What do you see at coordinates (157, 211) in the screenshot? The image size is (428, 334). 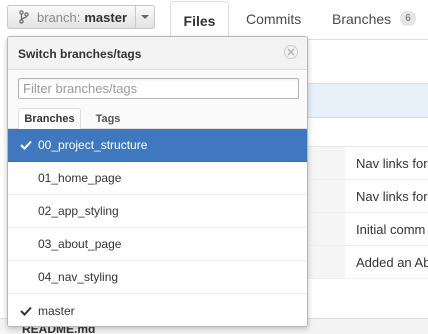 I see `branch-item-02-app-styling: 02_app_styling` at bounding box center [157, 211].